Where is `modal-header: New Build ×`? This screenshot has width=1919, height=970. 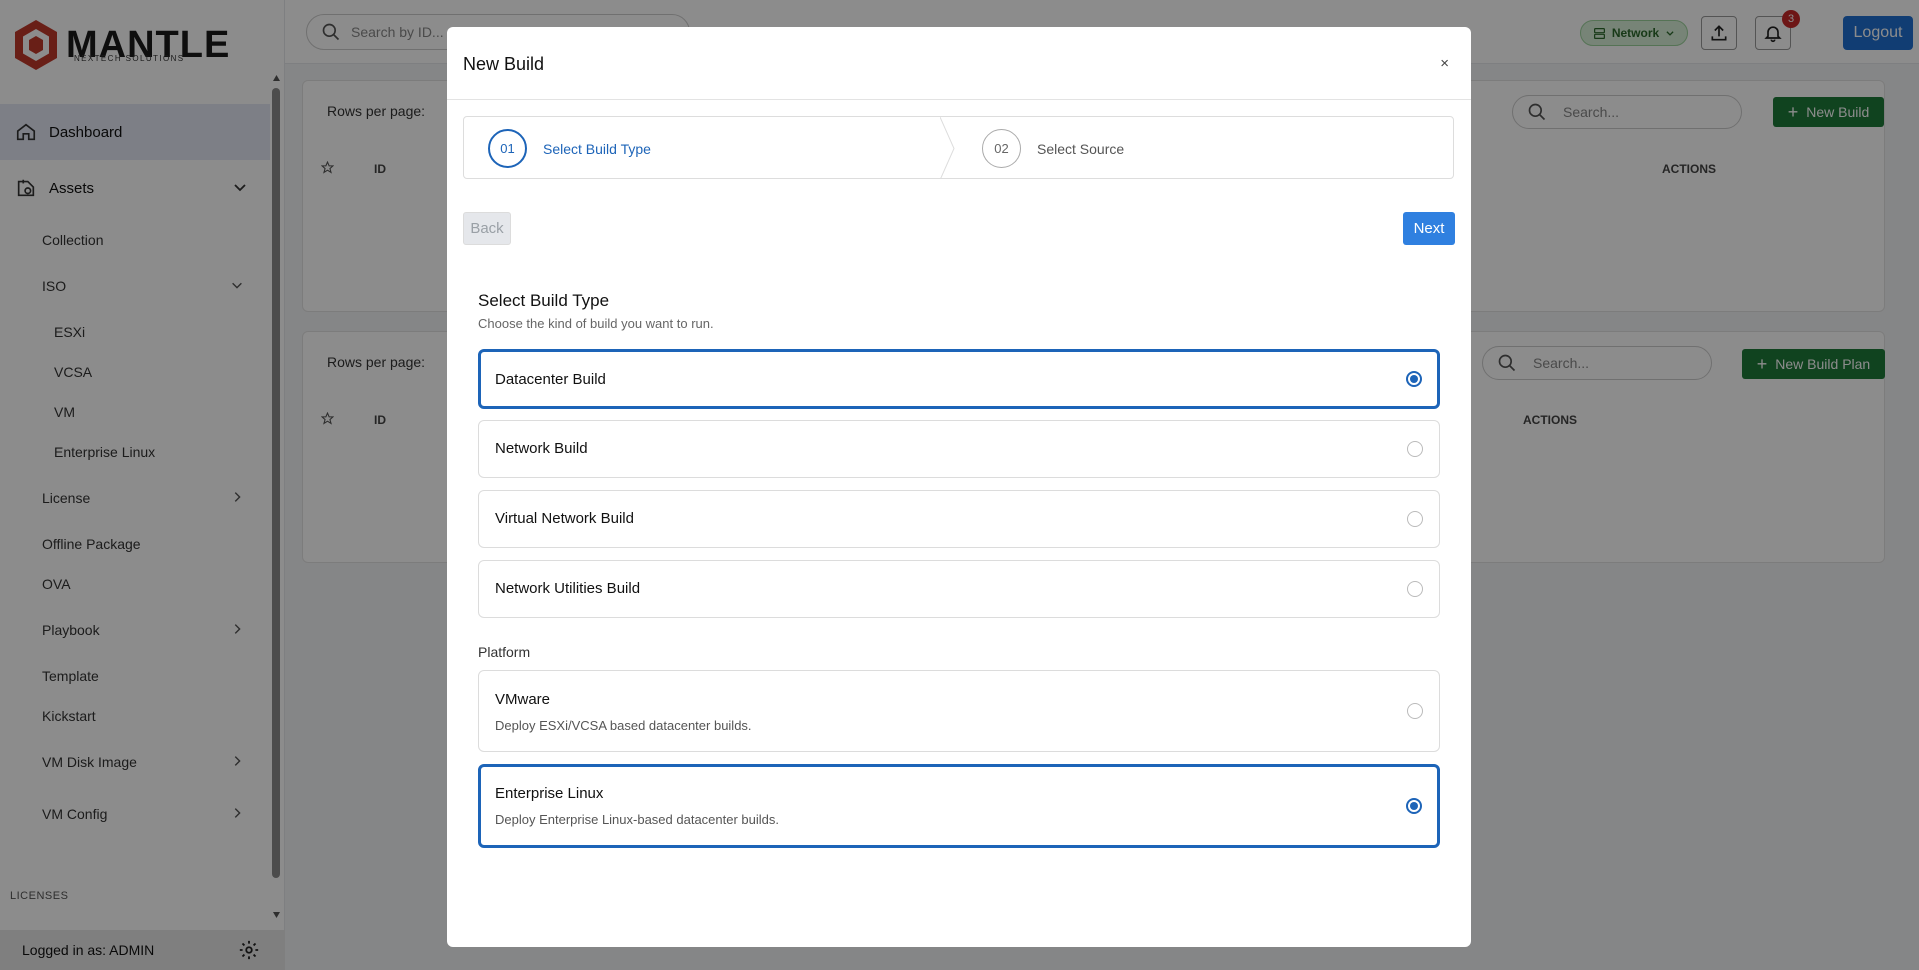
modal-header: New Build × is located at coordinates (959, 63).